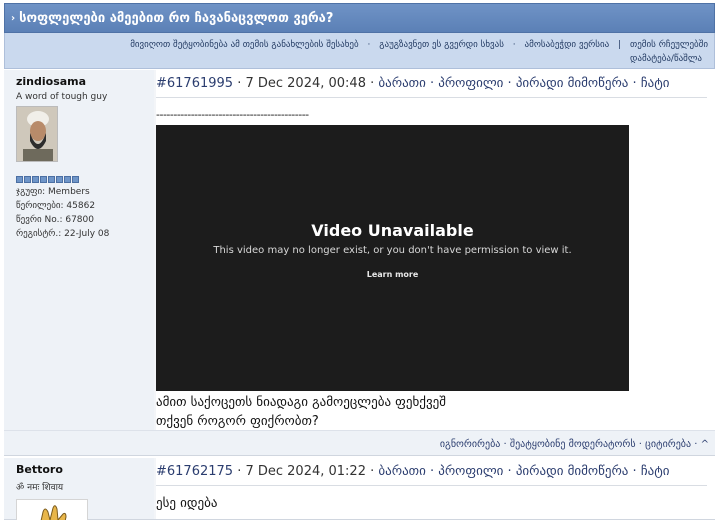 The height and width of the screenshot is (520, 720). I want to click on user-title: A word of tough guy, so click(62, 97).